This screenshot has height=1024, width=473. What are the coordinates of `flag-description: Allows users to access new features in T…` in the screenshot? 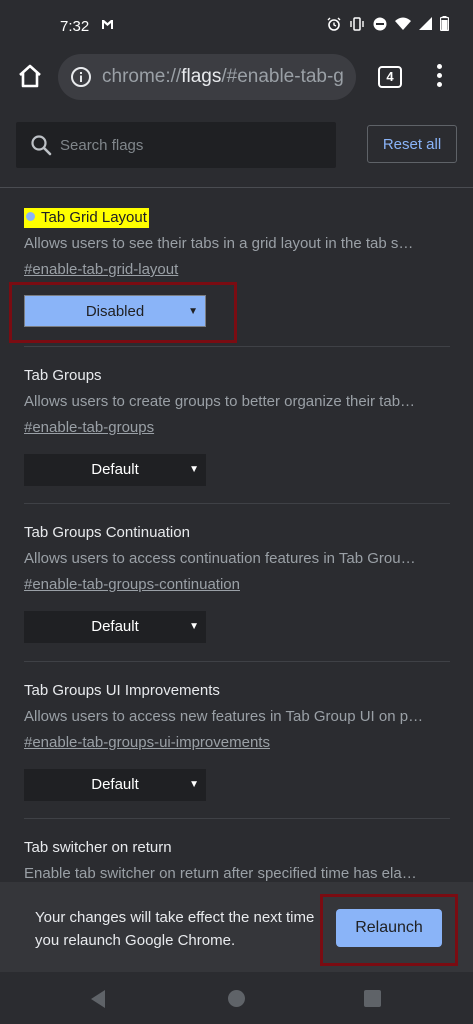 It's located at (224, 716).